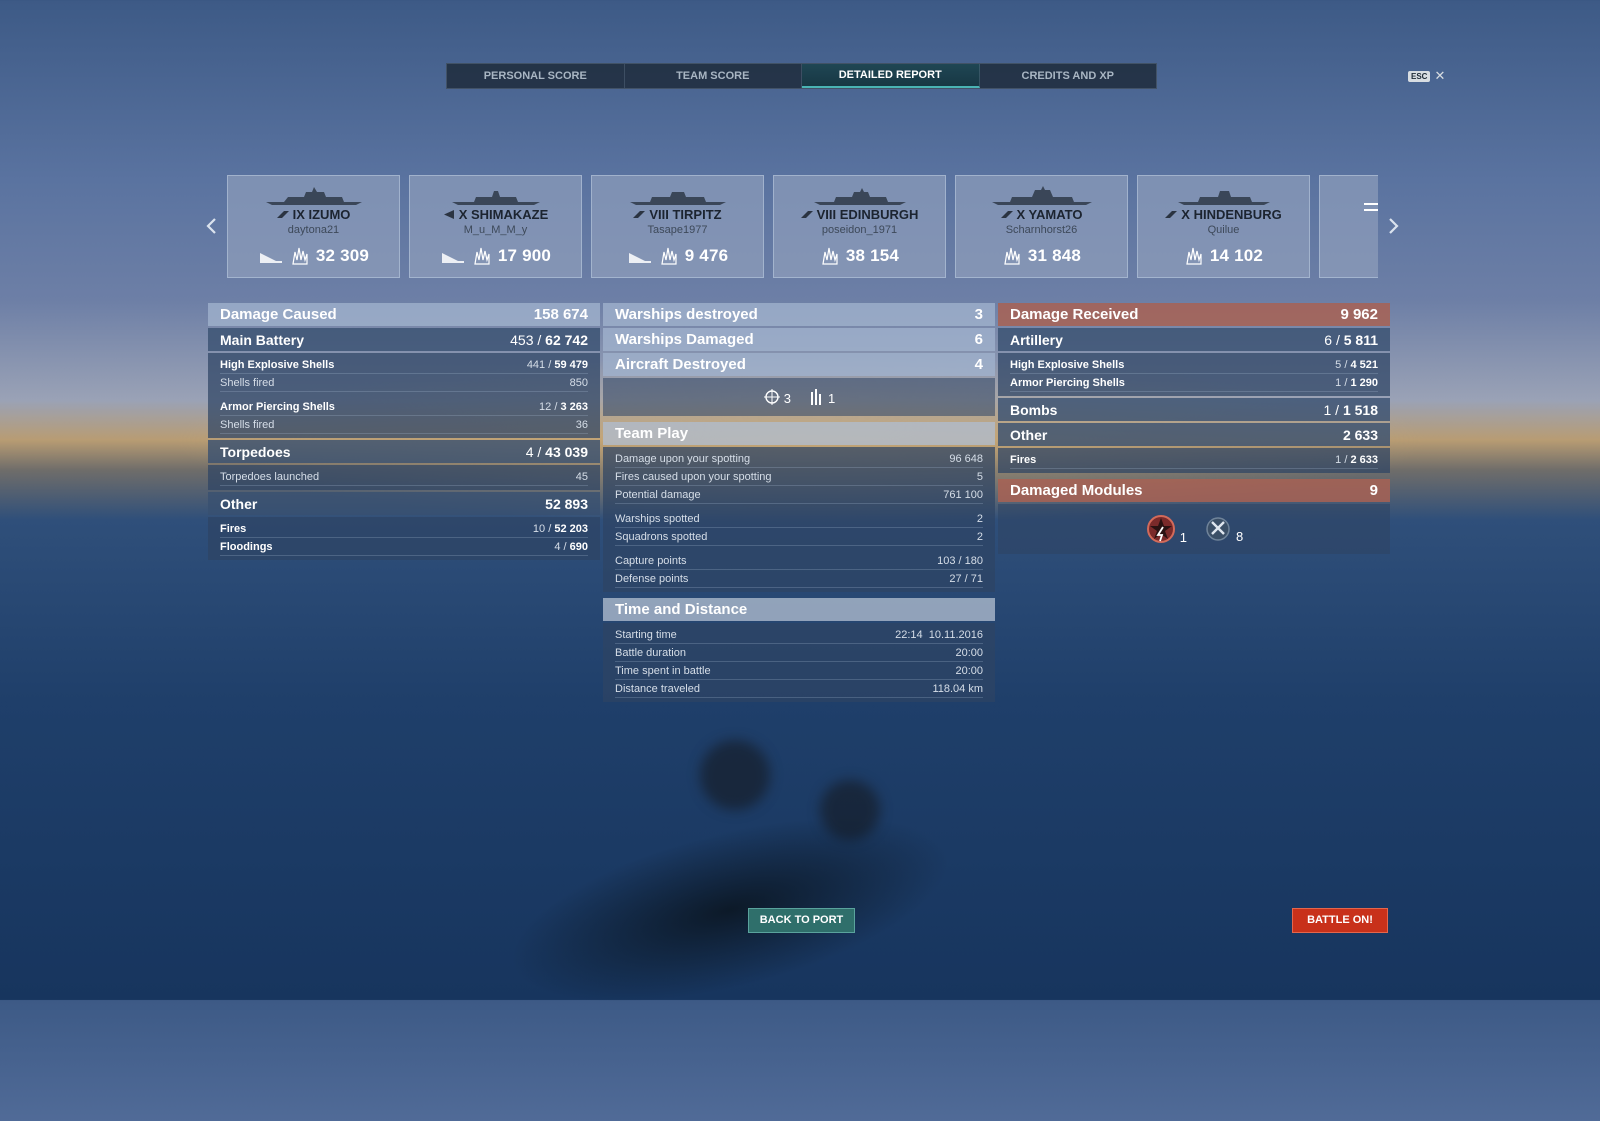  Describe the element at coordinates (771, 397) in the screenshot. I see `fighter-kill-icon` at that location.